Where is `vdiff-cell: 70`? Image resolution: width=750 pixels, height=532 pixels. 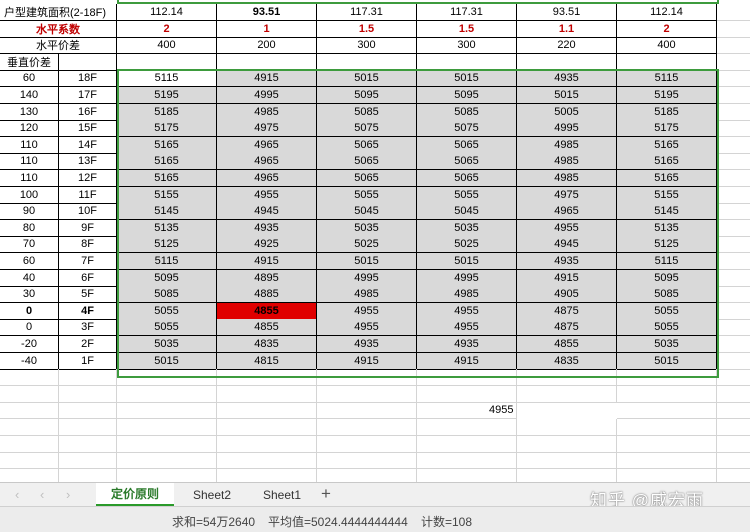 vdiff-cell: 70 is located at coordinates (29, 245).